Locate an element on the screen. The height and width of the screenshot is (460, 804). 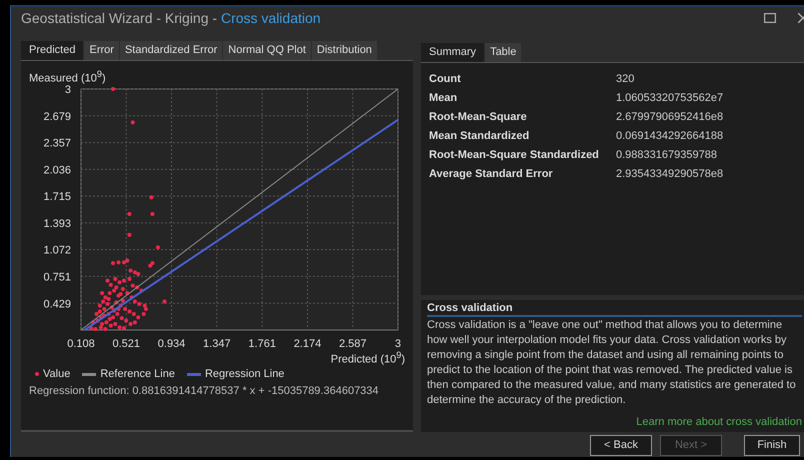
tab: Error is located at coordinates (101, 50).